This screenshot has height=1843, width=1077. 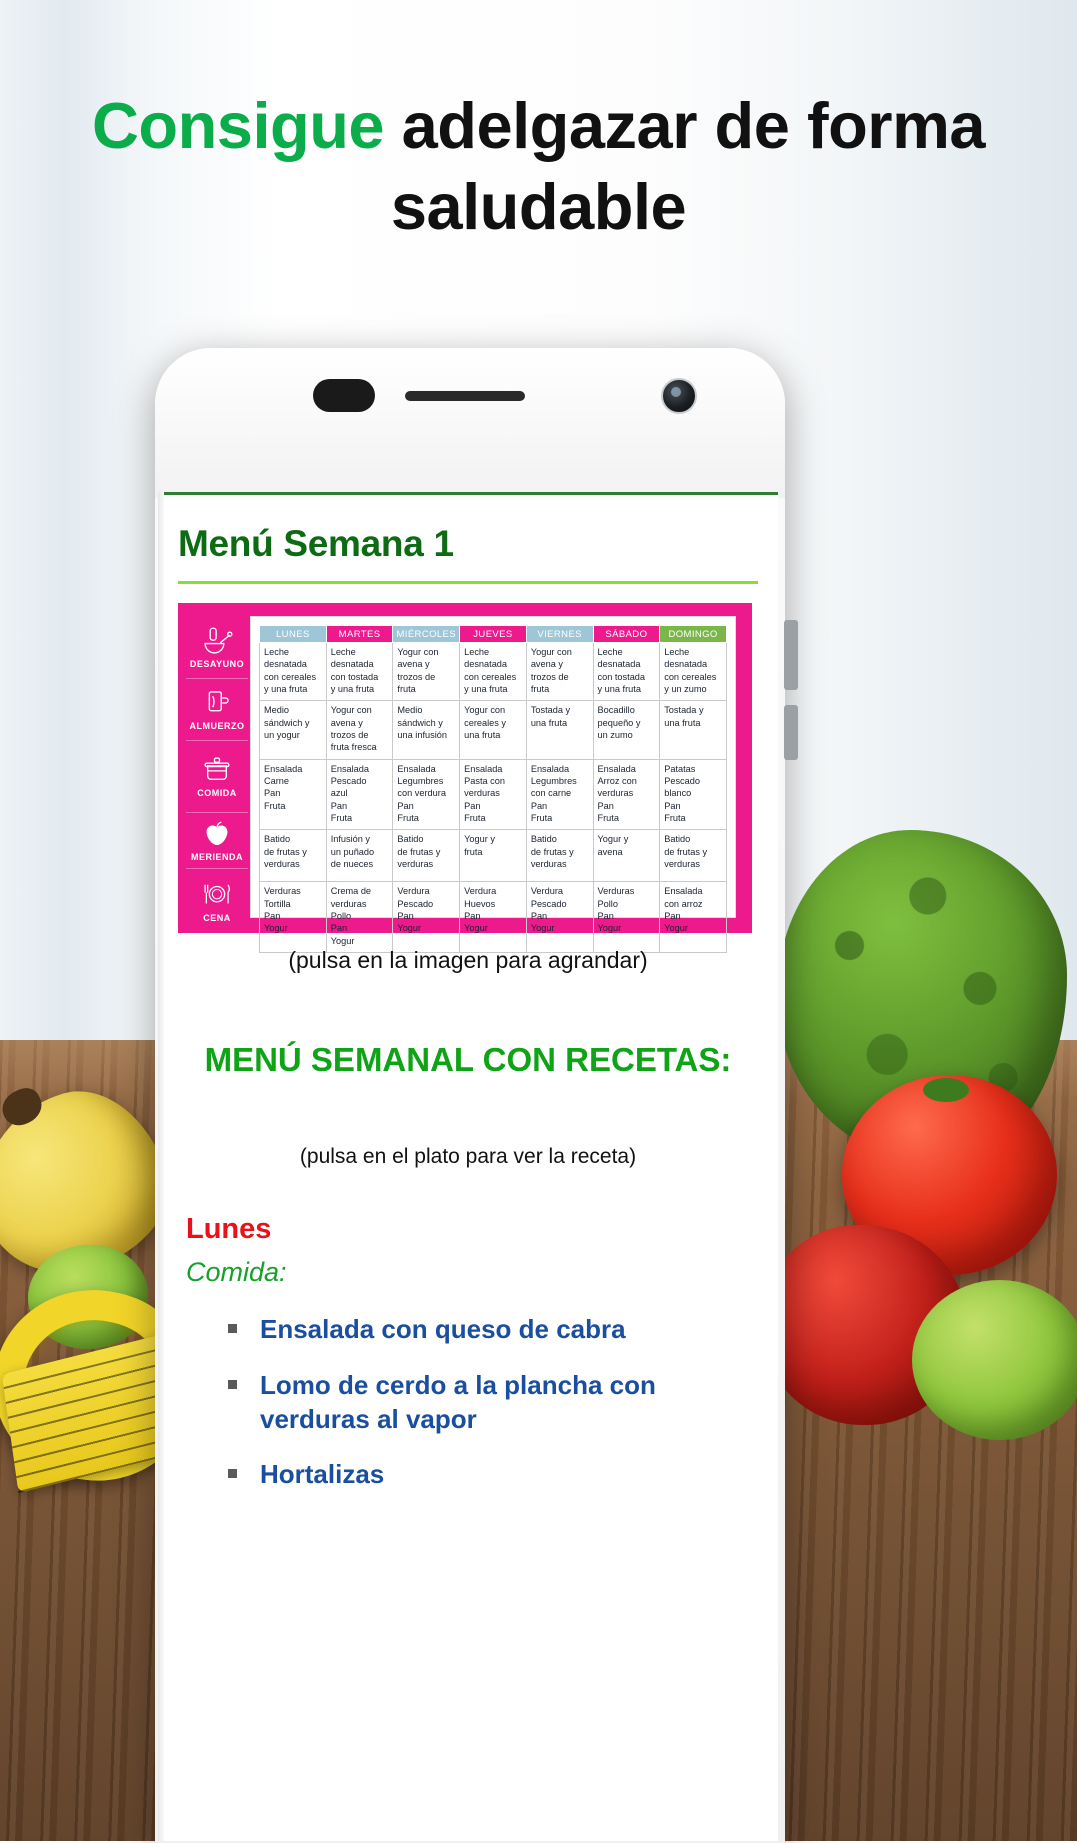 I want to click on menu-cell: Verduras Tortilla Pan Yogur, so click(x=293, y=917).